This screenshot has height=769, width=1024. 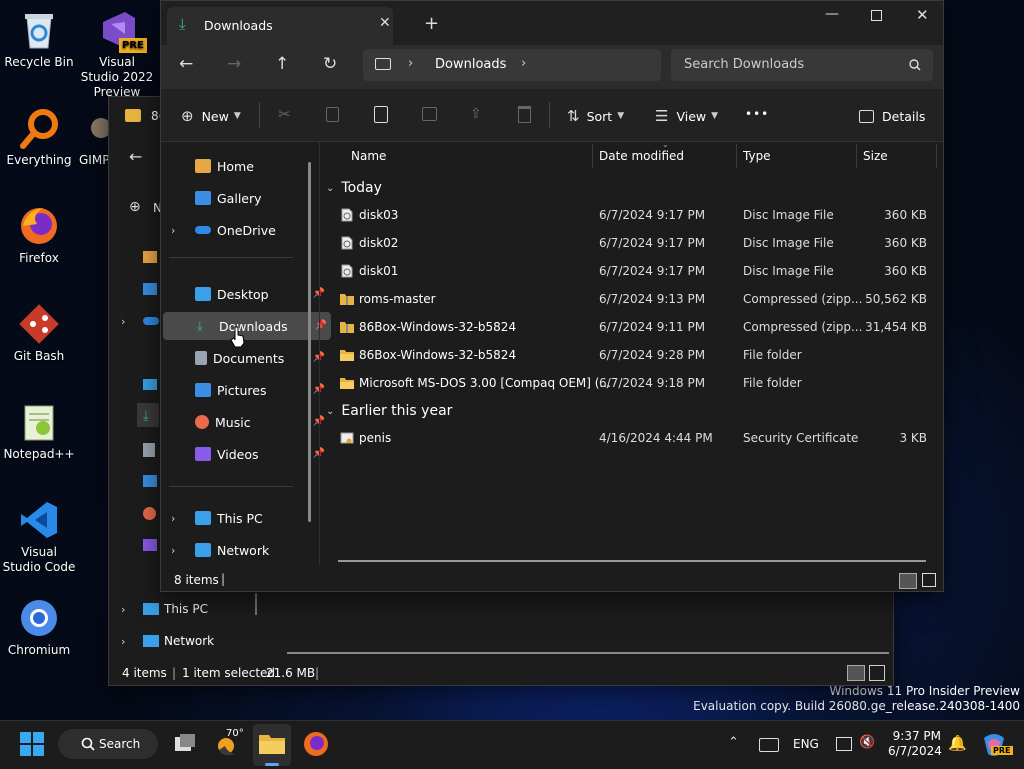 I want to click on delete-icon, so click(x=524, y=114).